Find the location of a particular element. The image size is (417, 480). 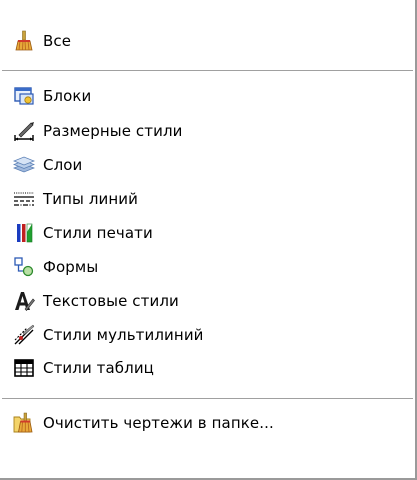

menu-item-text-styles: Текстовые стили is located at coordinates (207, 300).